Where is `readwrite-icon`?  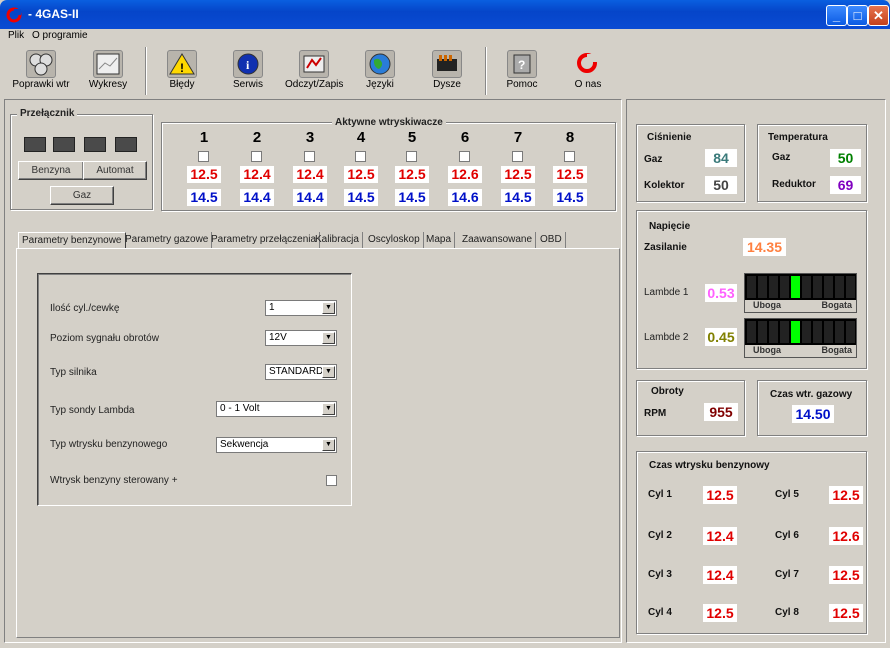
readwrite-icon is located at coordinates (314, 64).